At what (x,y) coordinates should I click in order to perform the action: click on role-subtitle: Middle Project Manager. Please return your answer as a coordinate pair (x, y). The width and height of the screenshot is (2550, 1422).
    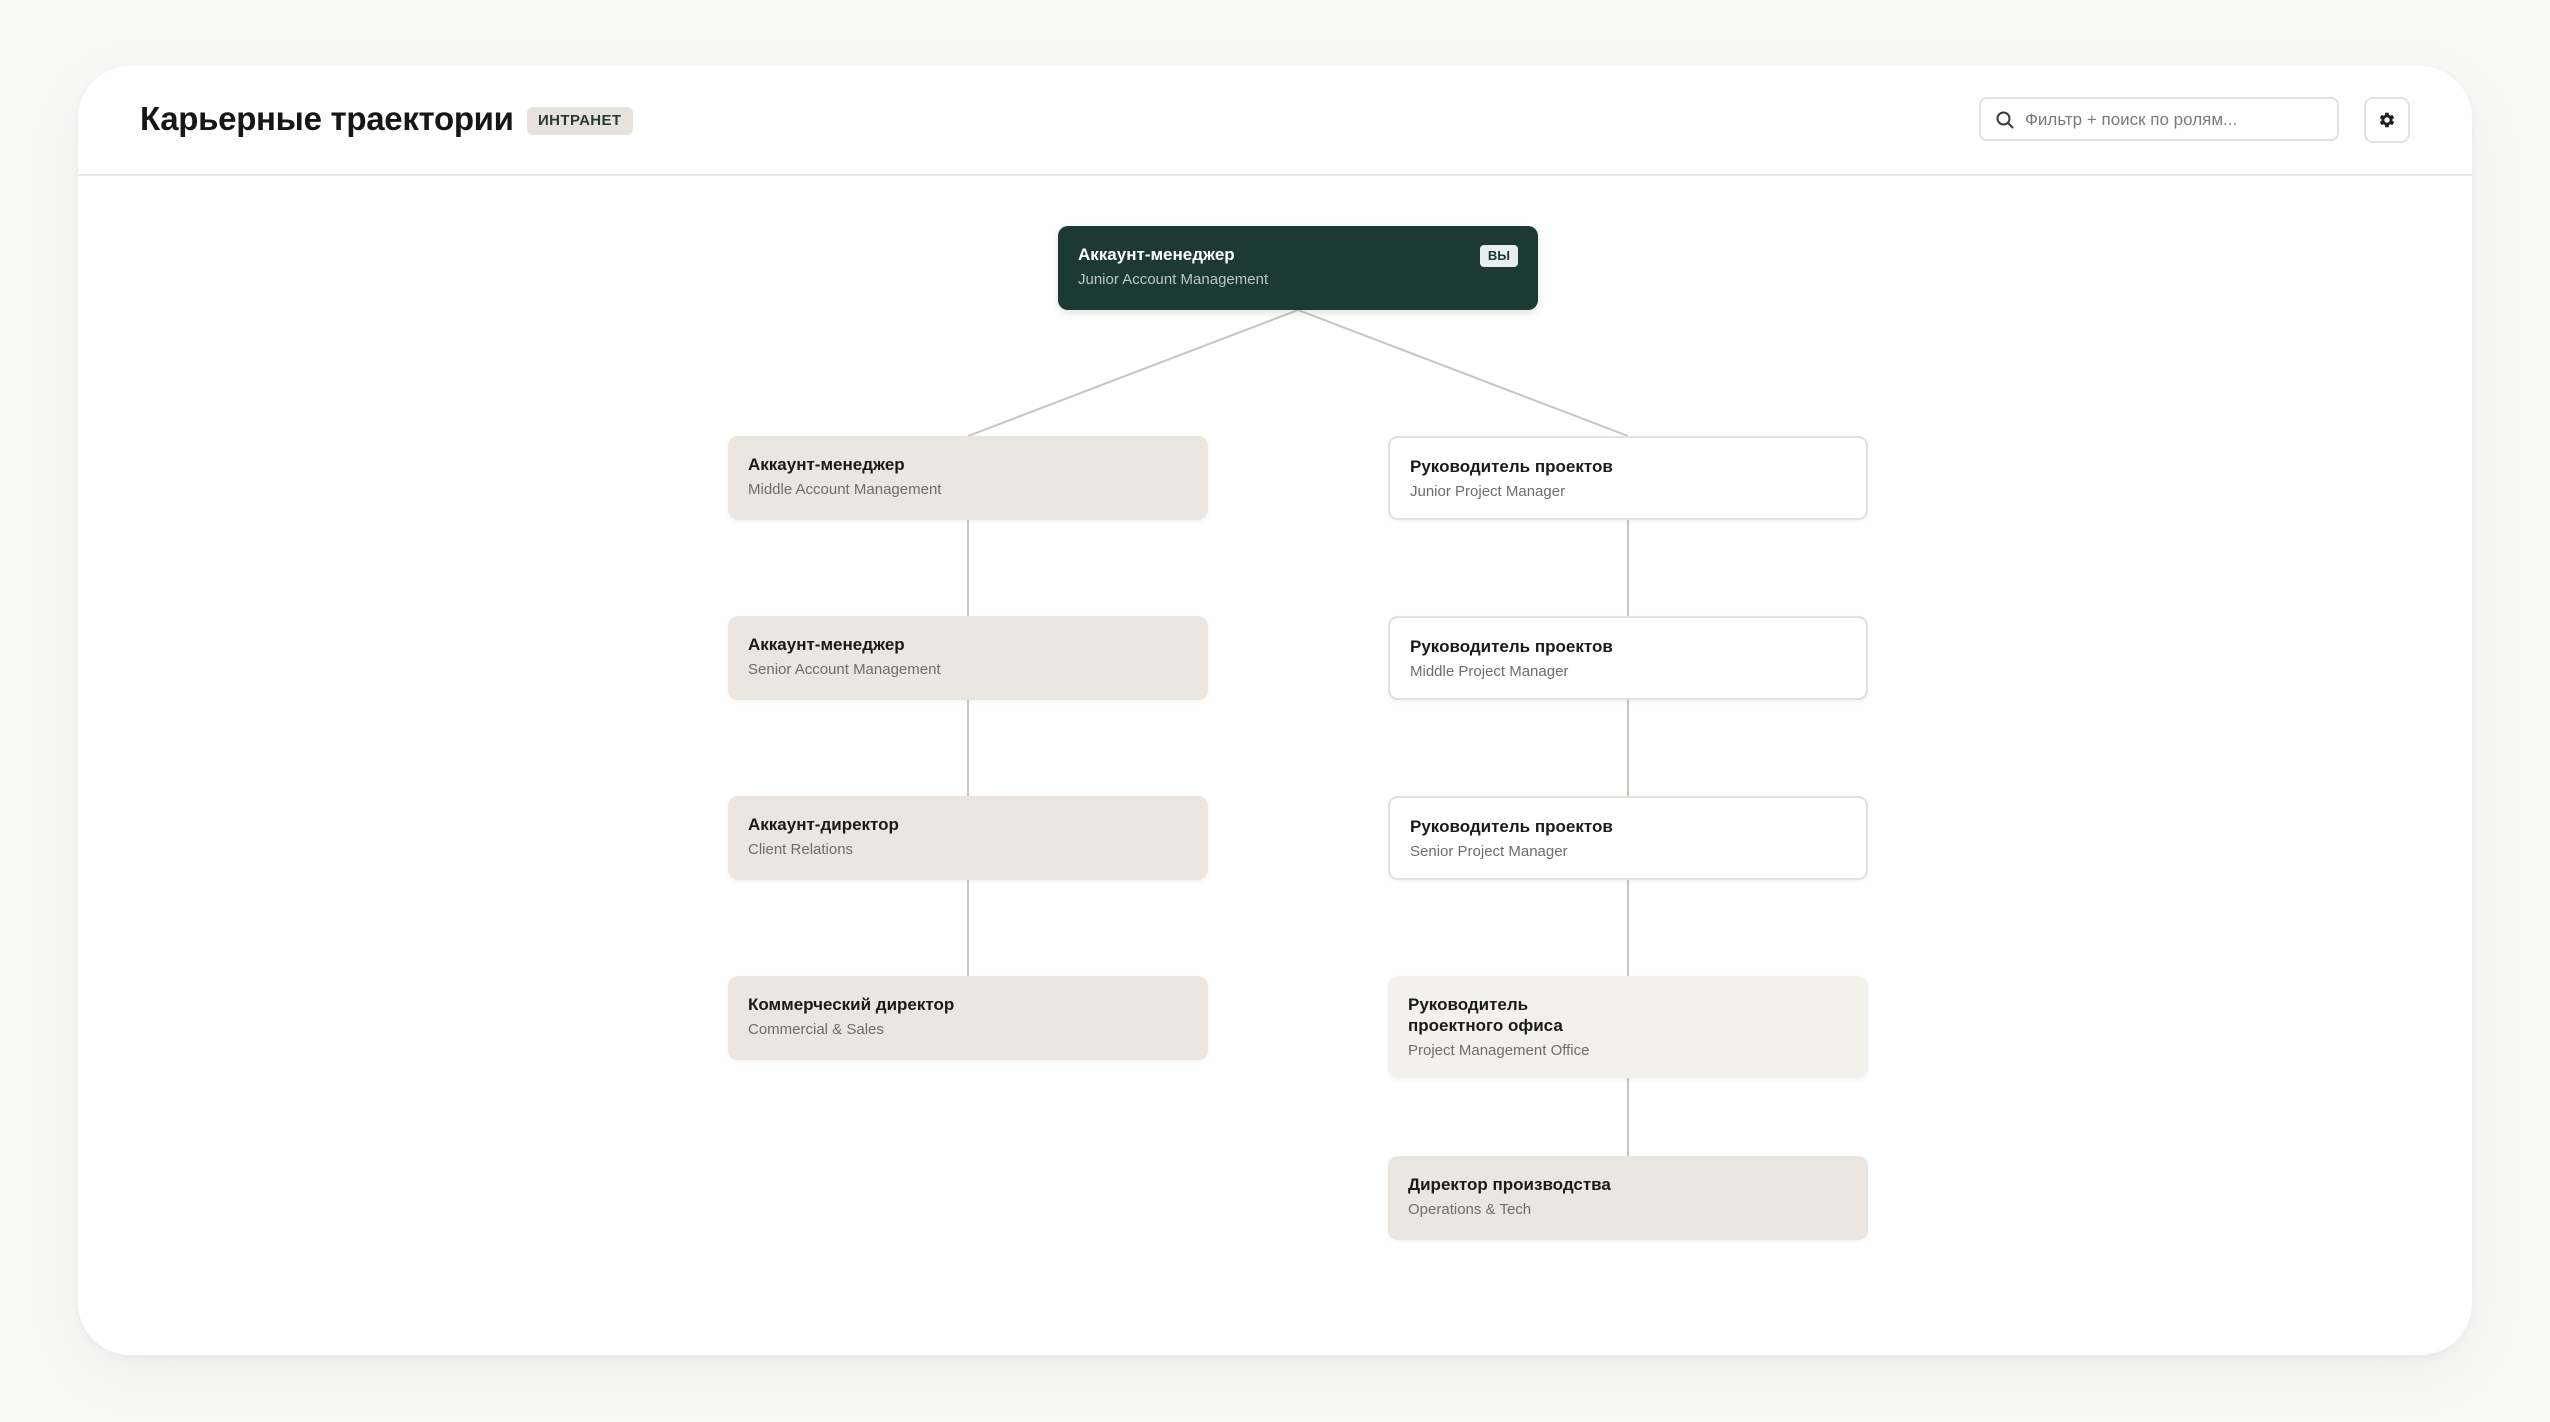
    Looking at the image, I should click on (1489, 671).